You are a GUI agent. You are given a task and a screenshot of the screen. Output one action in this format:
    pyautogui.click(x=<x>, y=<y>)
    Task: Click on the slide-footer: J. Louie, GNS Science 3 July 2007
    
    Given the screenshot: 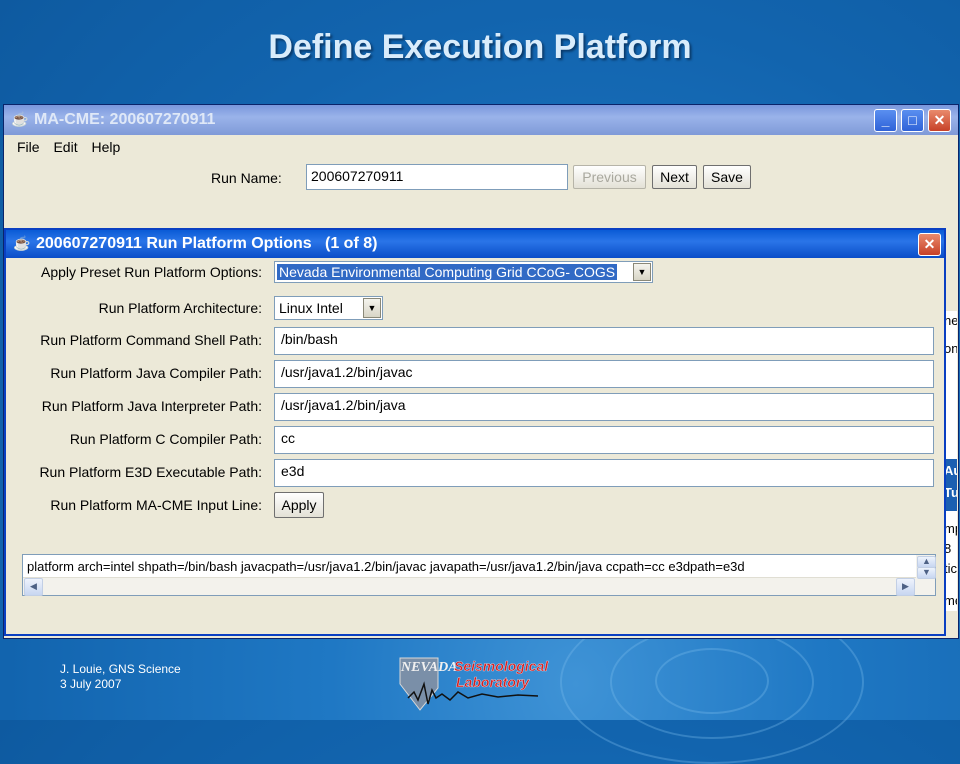 What is the action you would take?
    pyautogui.click(x=120, y=677)
    